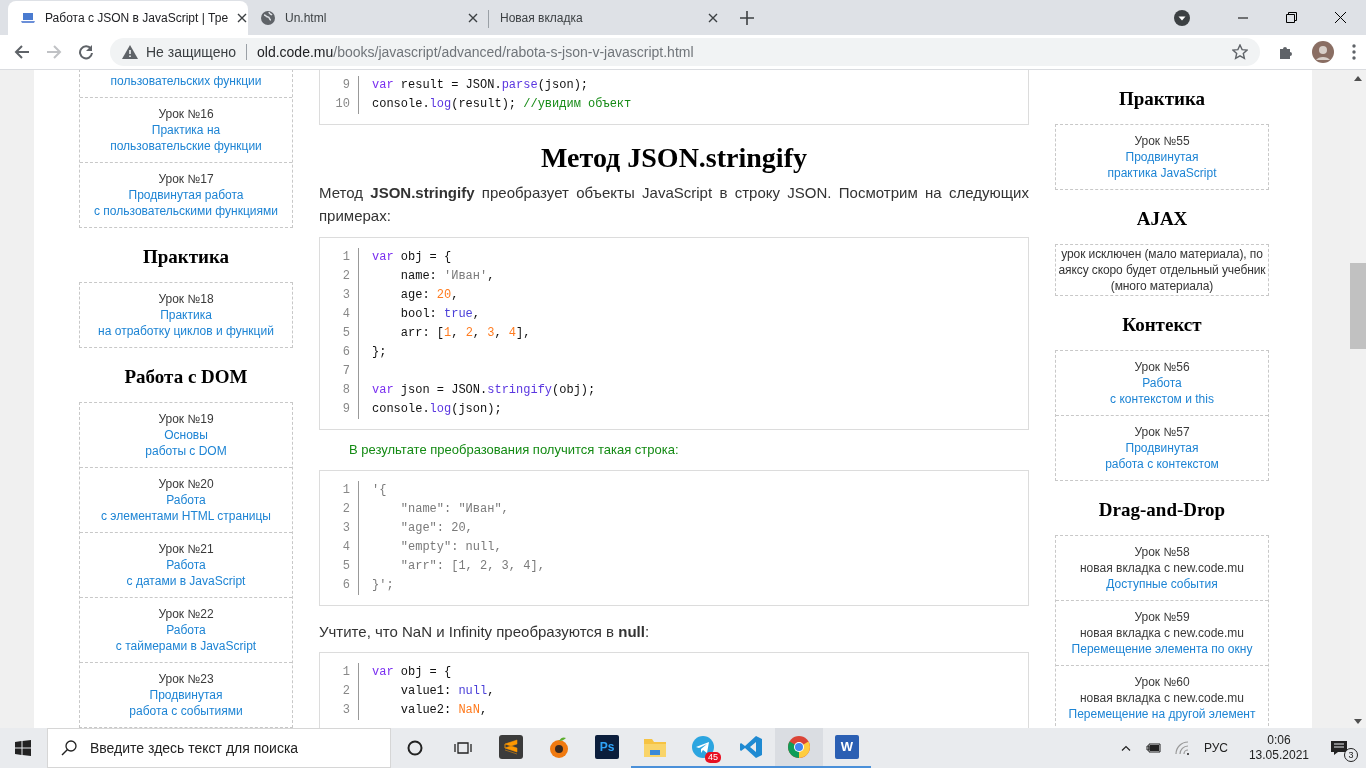  Describe the element at coordinates (1162, 141) in the screenshot. I see `lesson-number: Урок №55` at that location.